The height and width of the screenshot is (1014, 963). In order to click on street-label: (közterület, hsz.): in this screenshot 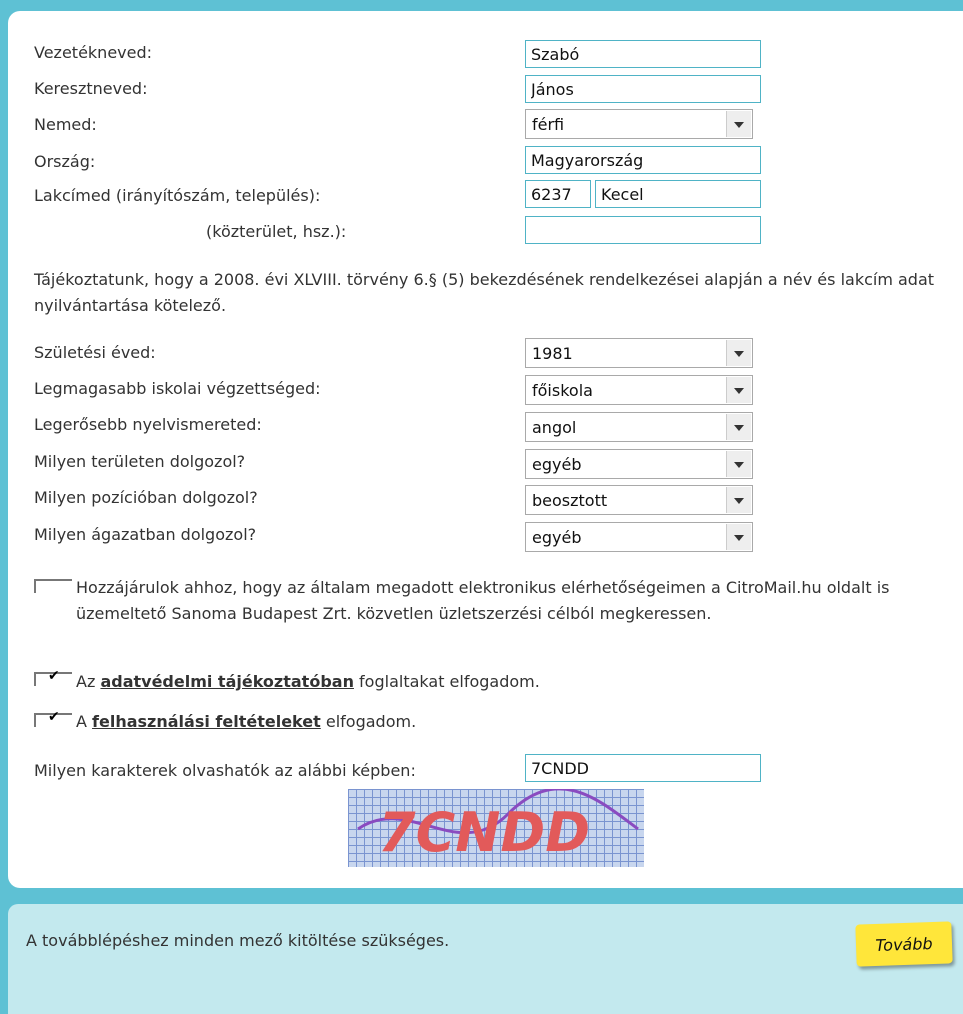, I will do `click(276, 231)`.